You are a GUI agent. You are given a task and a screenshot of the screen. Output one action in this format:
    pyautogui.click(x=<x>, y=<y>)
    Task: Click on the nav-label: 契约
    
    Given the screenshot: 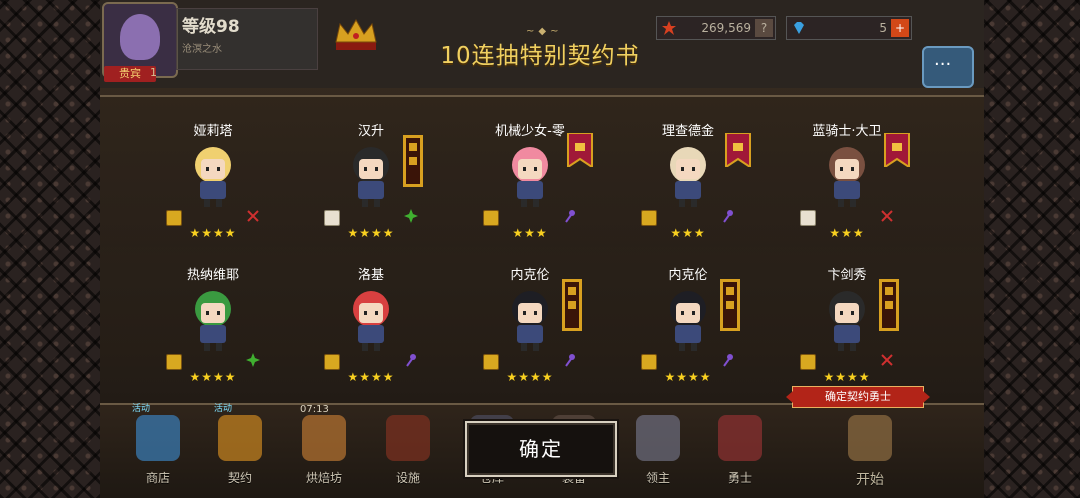 What is the action you would take?
    pyautogui.click(x=239, y=478)
    